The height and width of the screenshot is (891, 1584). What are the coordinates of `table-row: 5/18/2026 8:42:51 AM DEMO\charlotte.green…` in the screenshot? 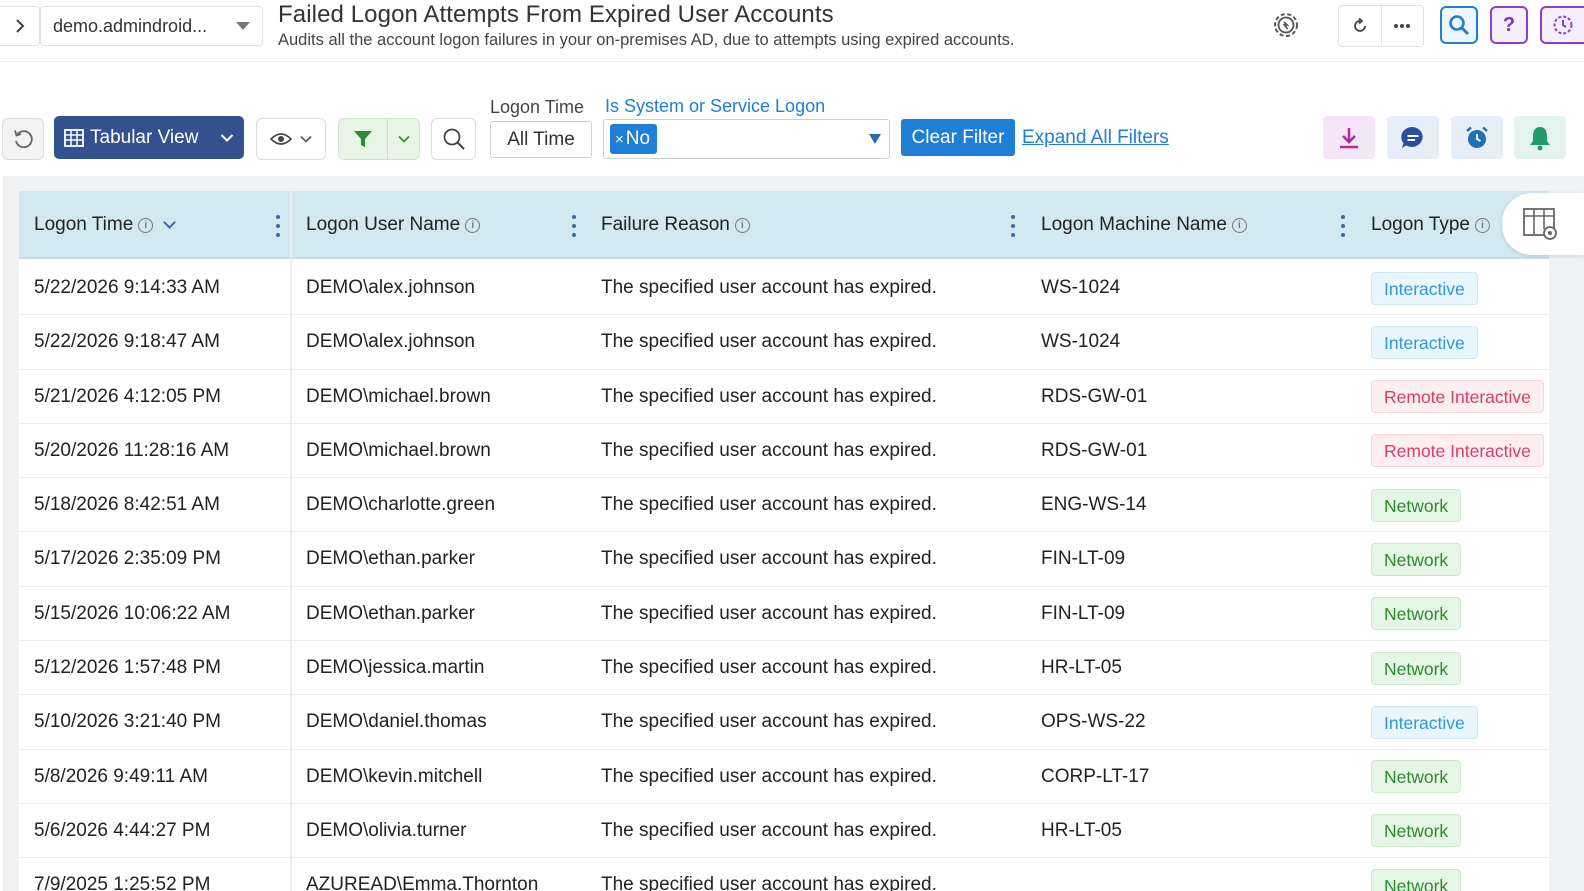 It's located at (784, 505).